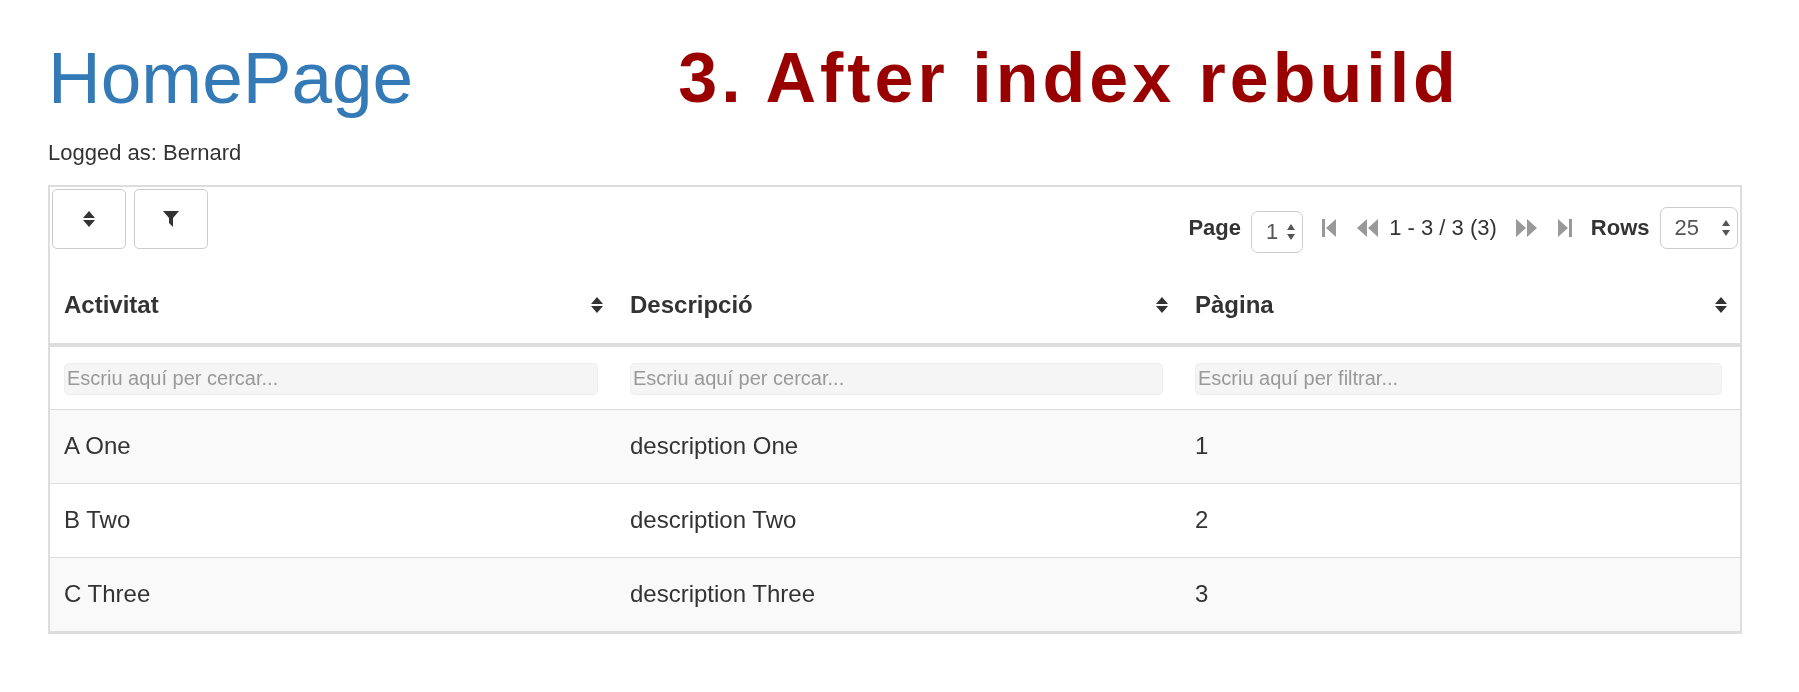 Image resolution: width=1799 pixels, height=692 pixels. I want to click on rows-label: Rows, so click(1620, 228).